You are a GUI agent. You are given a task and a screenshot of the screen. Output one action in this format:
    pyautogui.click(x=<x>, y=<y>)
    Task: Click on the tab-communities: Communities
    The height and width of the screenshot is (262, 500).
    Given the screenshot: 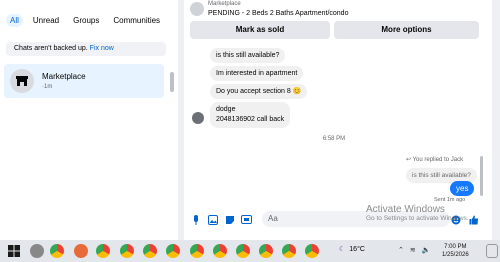 What is the action you would take?
    pyautogui.click(x=136, y=20)
    